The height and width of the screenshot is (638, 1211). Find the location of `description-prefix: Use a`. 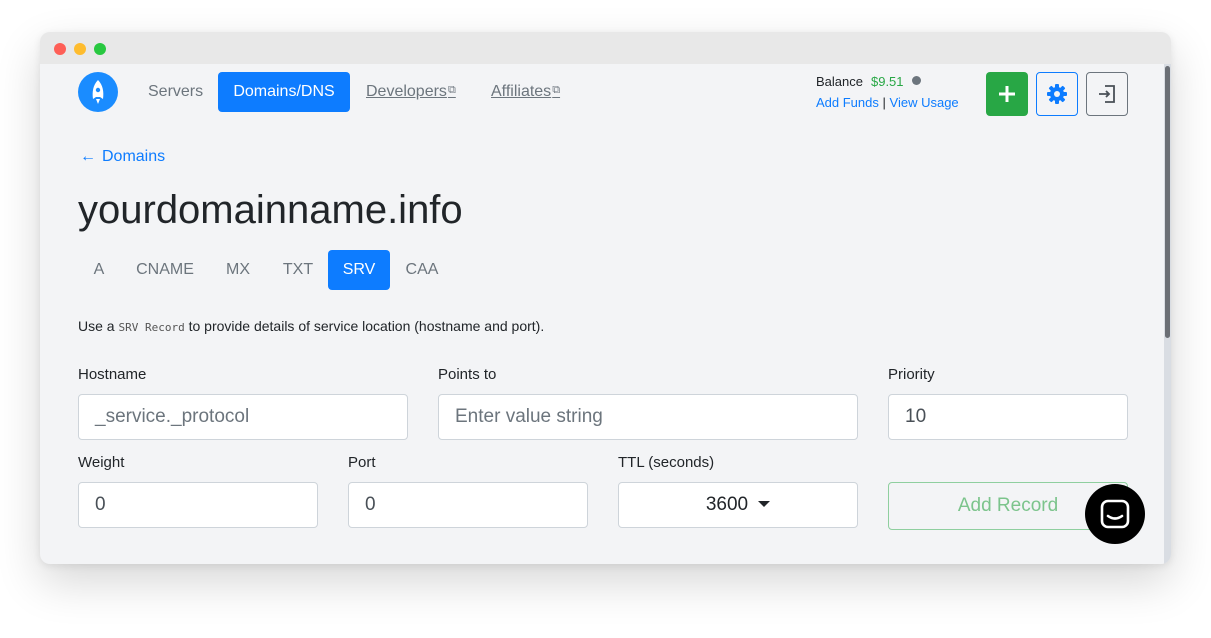

description-prefix: Use a is located at coordinates (96, 326).